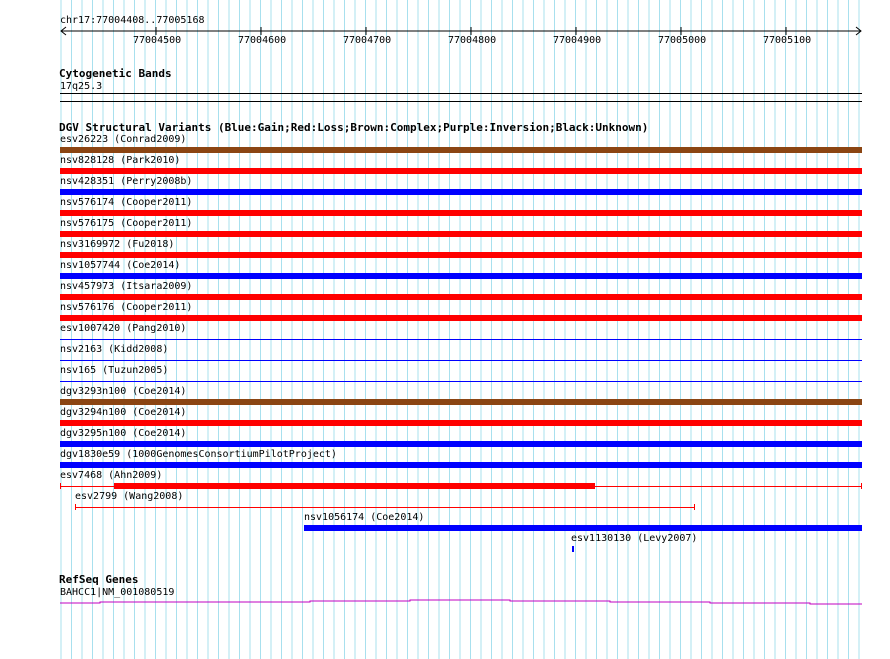 This screenshot has width=890, height=659. Describe the element at coordinates (129, 496) in the screenshot. I see `variant-label: esv2799 (Wang2008)` at that location.